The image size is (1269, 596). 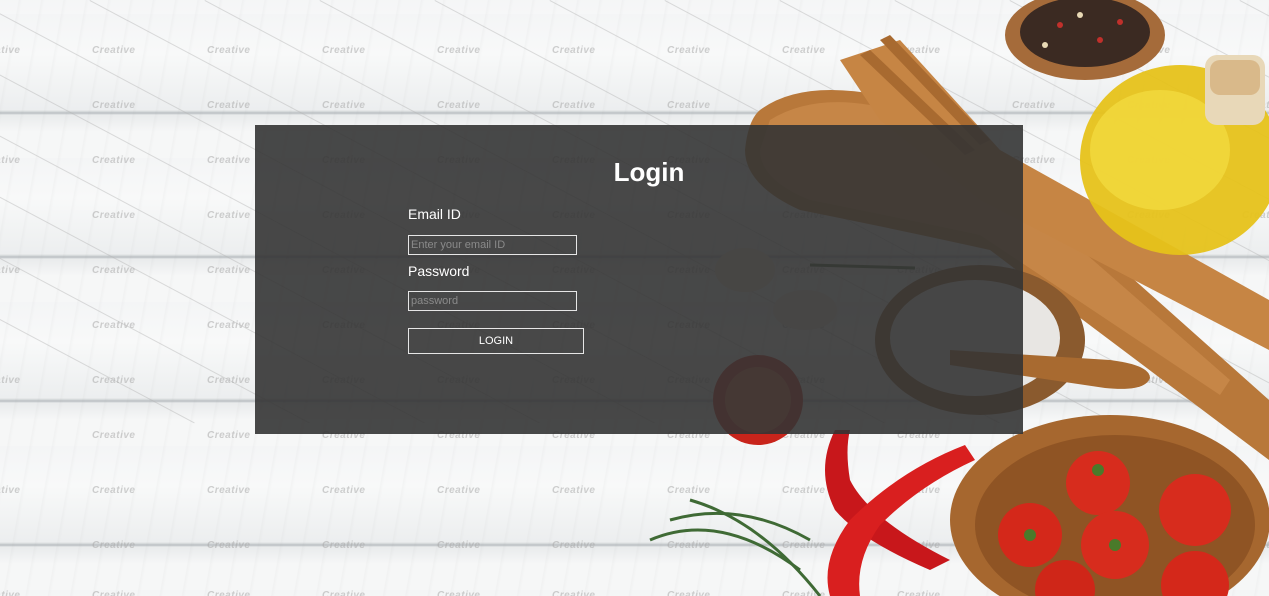 I want to click on olive-oil-bottle-image, so click(x=1174, y=155).